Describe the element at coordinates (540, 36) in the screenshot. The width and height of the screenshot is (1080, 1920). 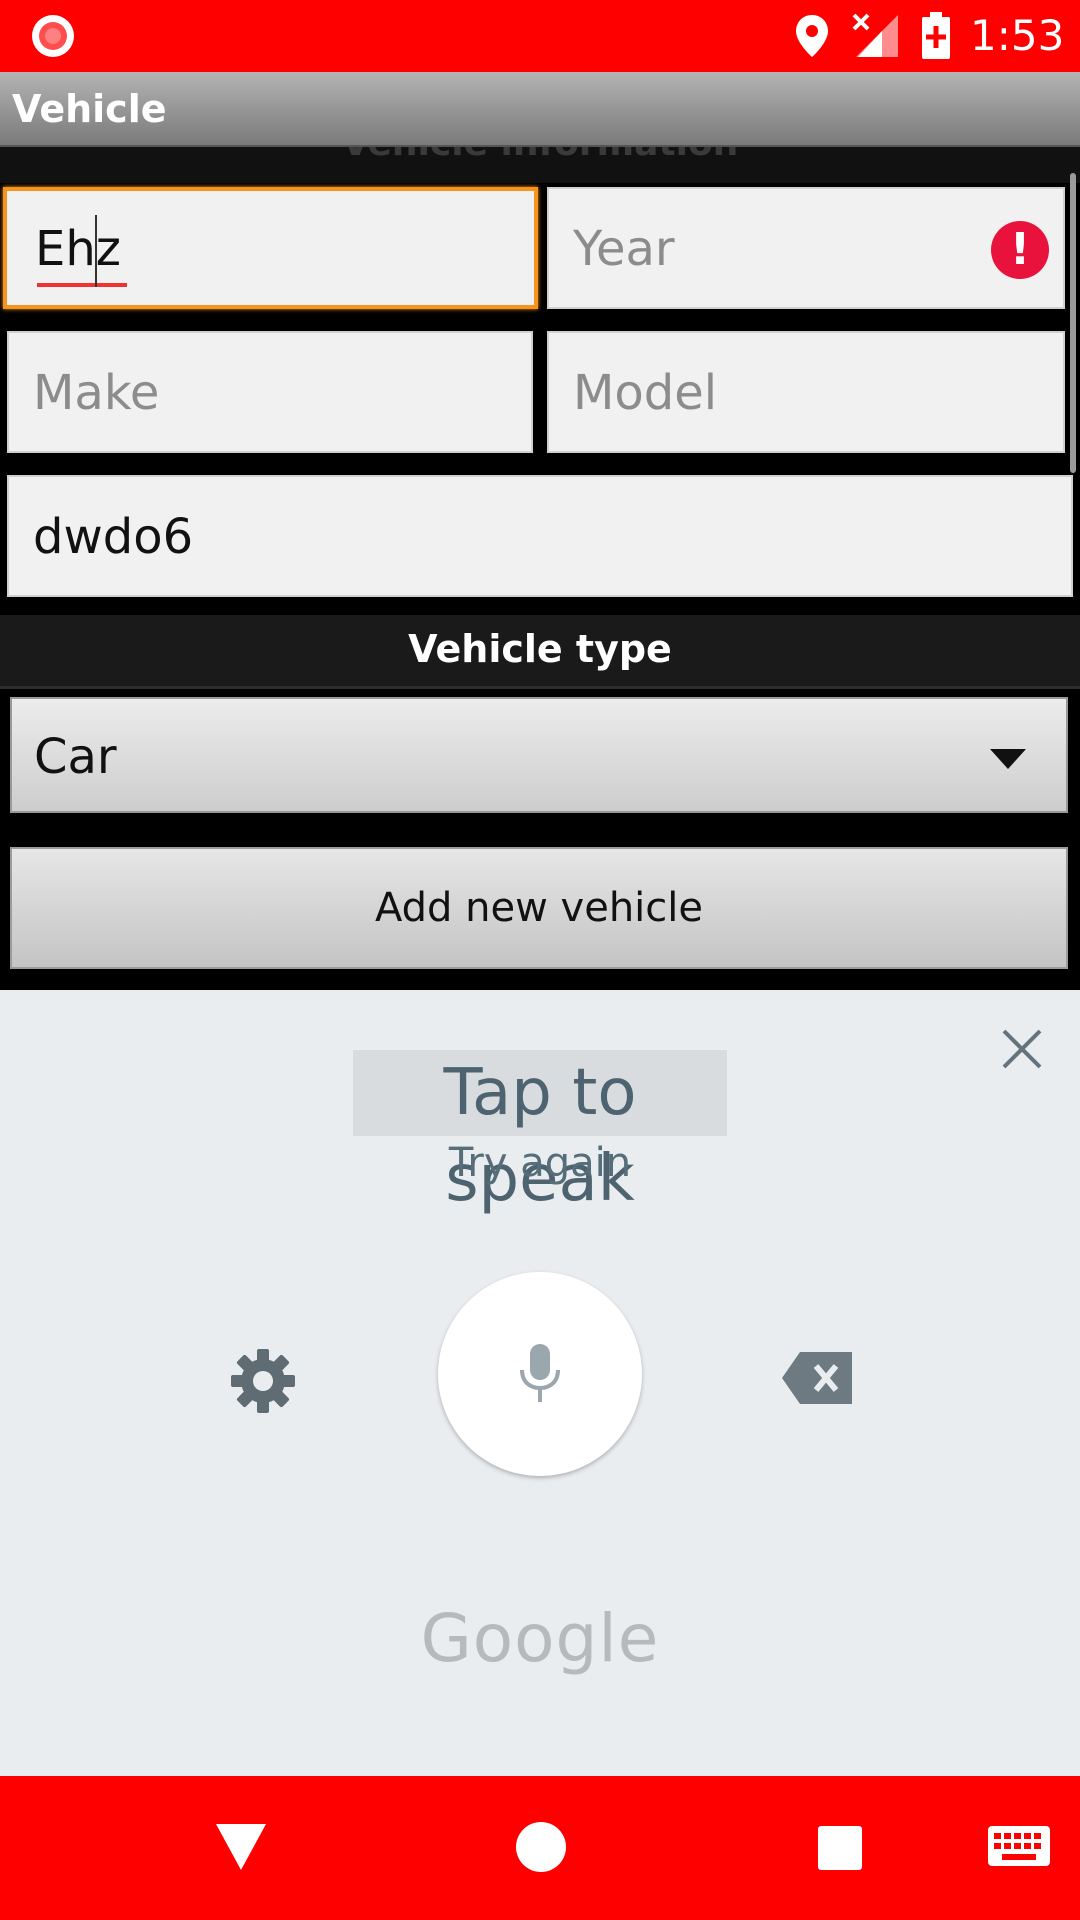
I see `status-bar: 1:53` at that location.